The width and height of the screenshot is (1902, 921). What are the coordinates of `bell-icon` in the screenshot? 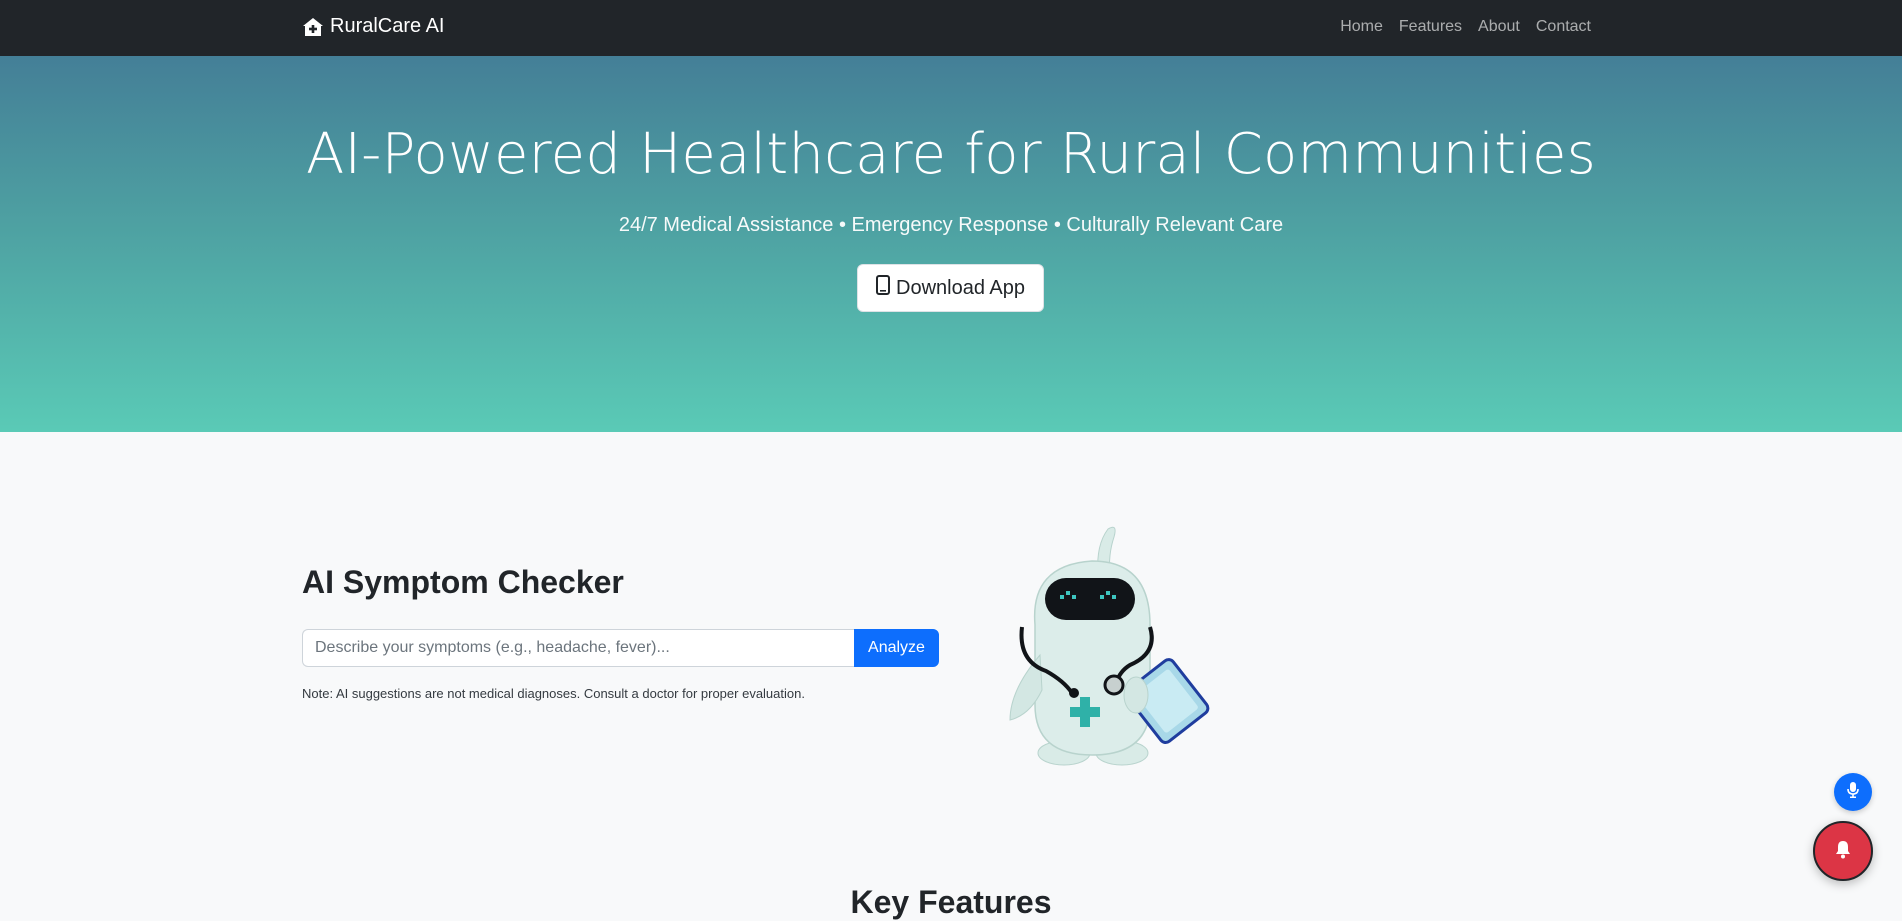 It's located at (1843, 851).